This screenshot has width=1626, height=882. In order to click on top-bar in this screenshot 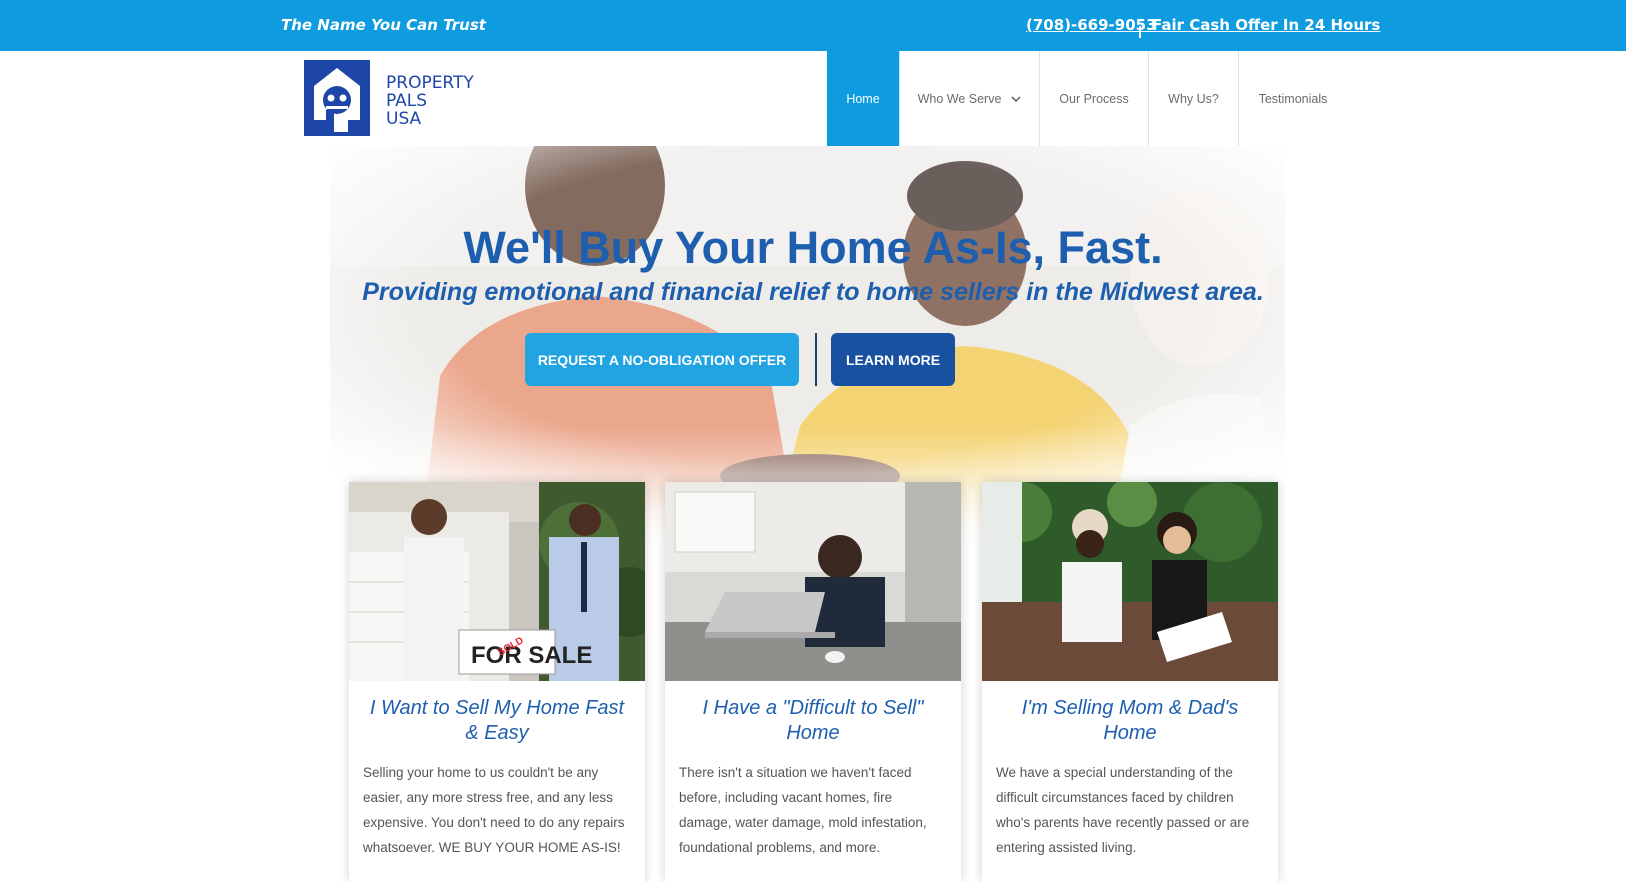, I will do `click(813, 25)`.